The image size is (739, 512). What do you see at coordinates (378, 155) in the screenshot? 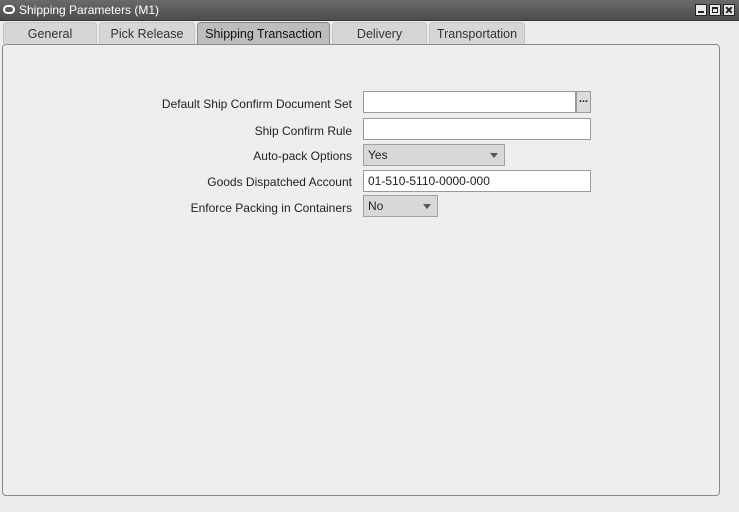
I see `autopack-value: Yes` at bounding box center [378, 155].